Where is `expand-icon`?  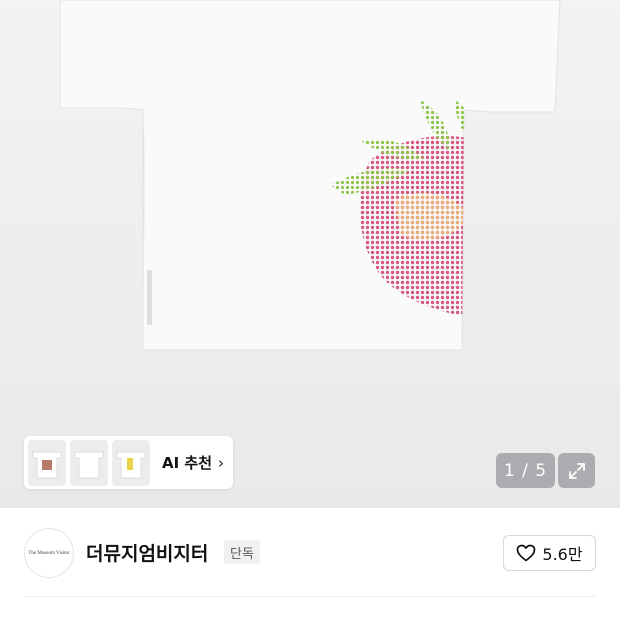 expand-icon is located at coordinates (576, 470).